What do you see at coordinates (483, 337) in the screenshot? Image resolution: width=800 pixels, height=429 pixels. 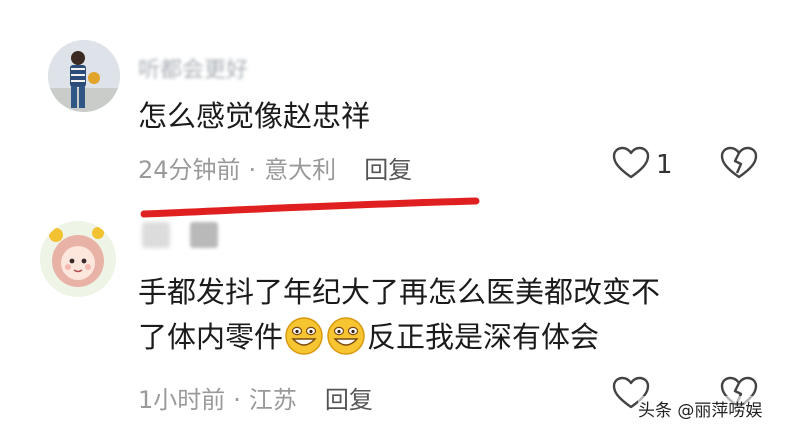 I see `comment-text-segment: 反正我是深有体会` at bounding box center [483, 337].